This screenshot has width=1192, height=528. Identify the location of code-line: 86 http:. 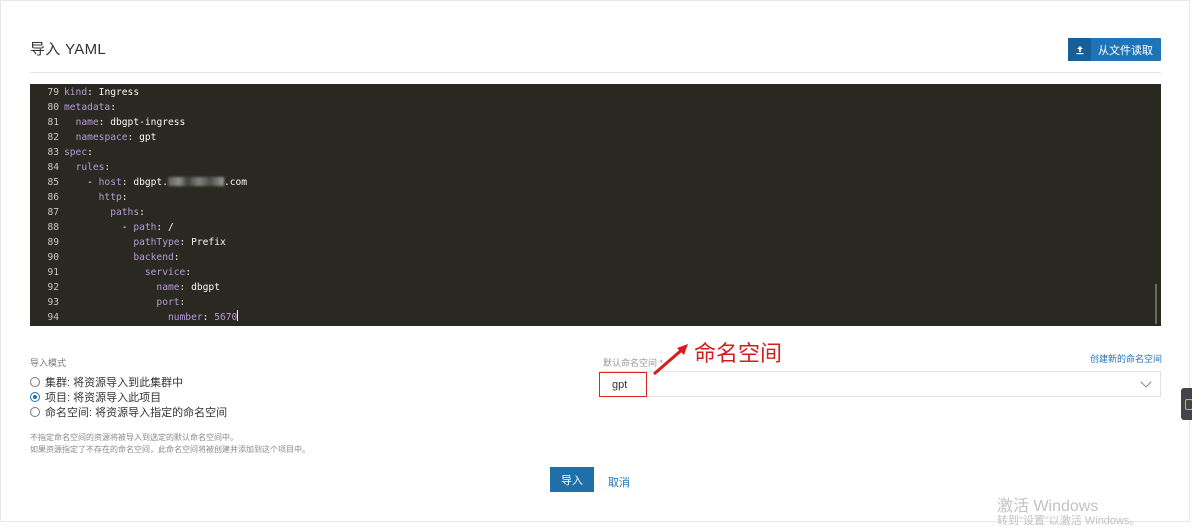
(79, 197).